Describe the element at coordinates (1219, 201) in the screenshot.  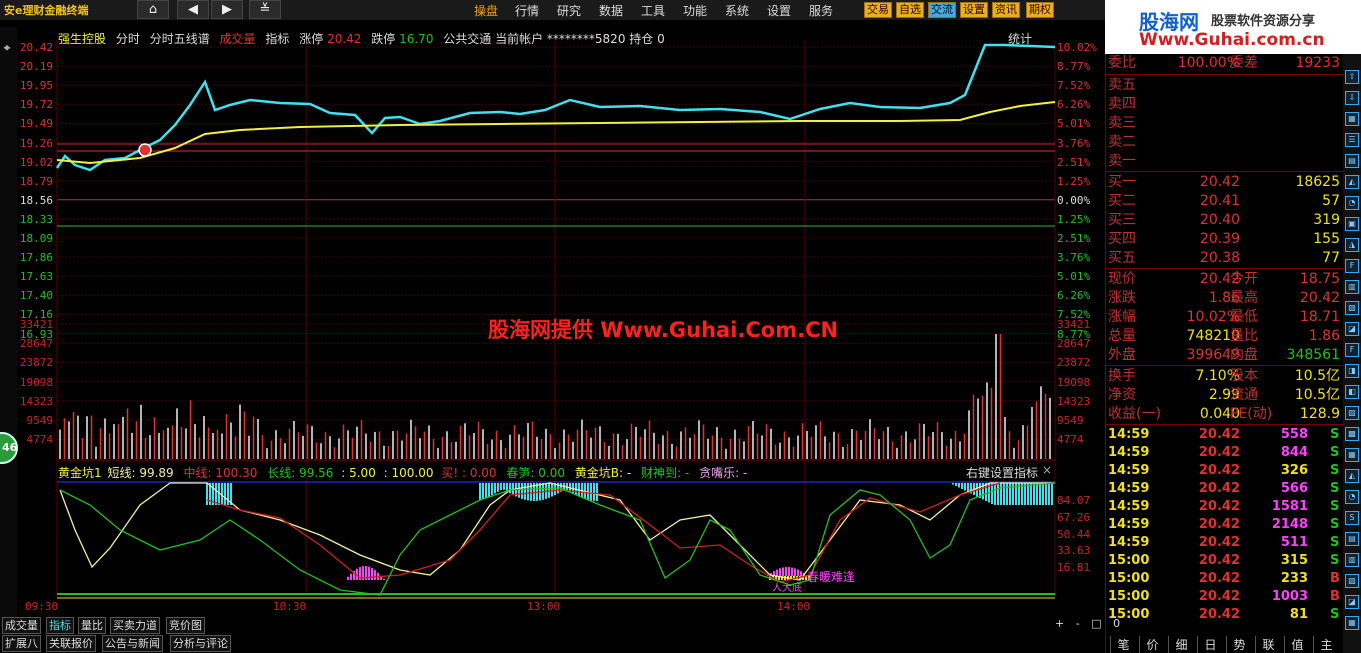
I see `buy-level-price: 20.41` at that location.